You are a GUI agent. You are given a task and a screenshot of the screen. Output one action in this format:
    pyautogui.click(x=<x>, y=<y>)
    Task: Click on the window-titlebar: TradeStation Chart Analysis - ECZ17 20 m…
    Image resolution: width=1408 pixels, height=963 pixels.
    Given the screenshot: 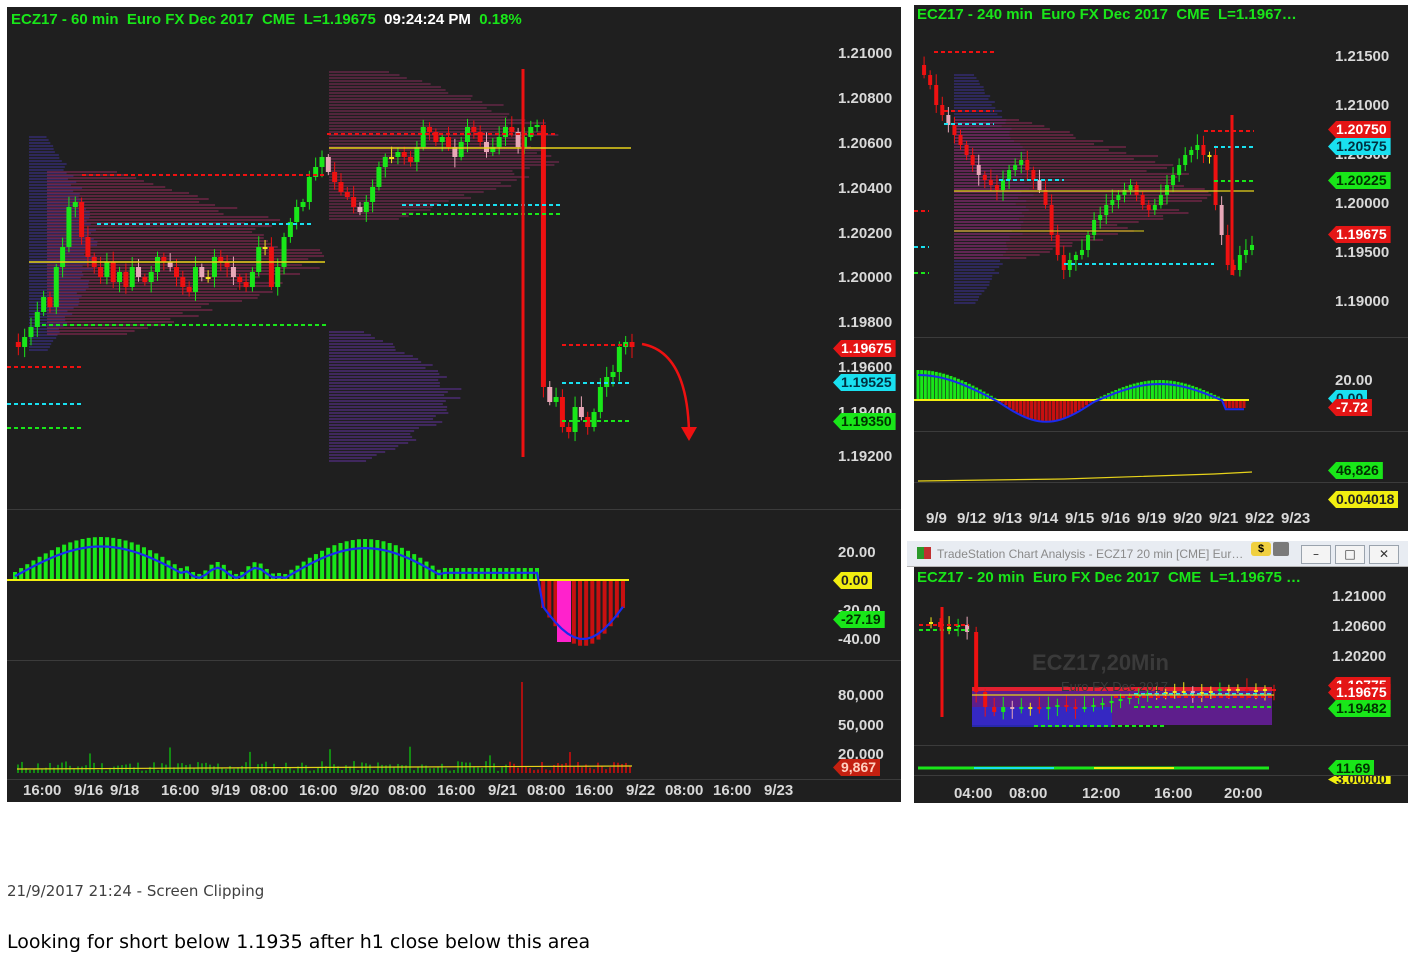 What is the action you would take?
    pyautogui.click(x=1157, y=554)
    